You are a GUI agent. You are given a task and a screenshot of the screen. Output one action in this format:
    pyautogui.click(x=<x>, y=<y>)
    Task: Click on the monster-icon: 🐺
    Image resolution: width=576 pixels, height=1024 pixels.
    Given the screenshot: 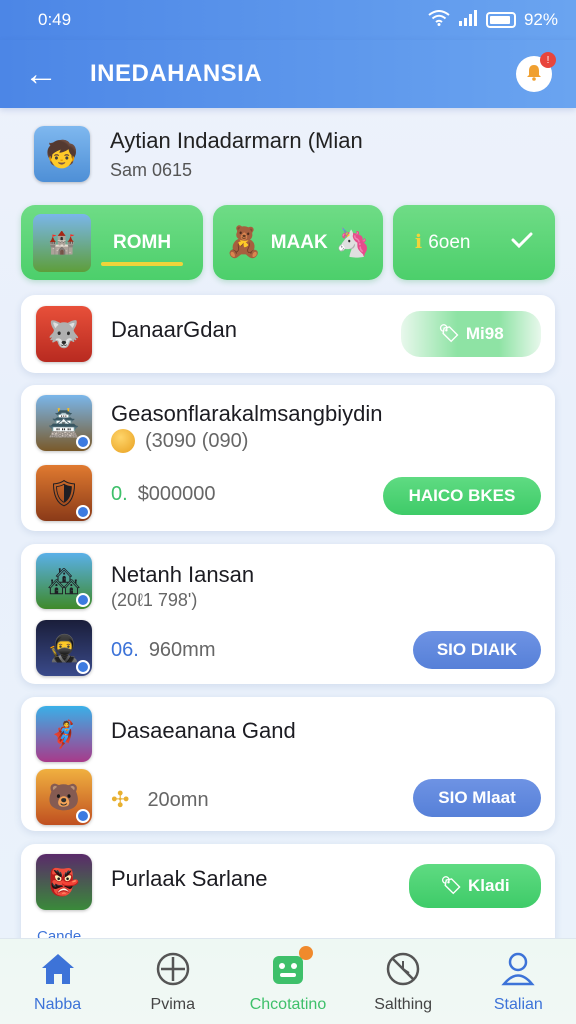 What is the action you would take?
    pyautogui.click(x=64, y=333)
    